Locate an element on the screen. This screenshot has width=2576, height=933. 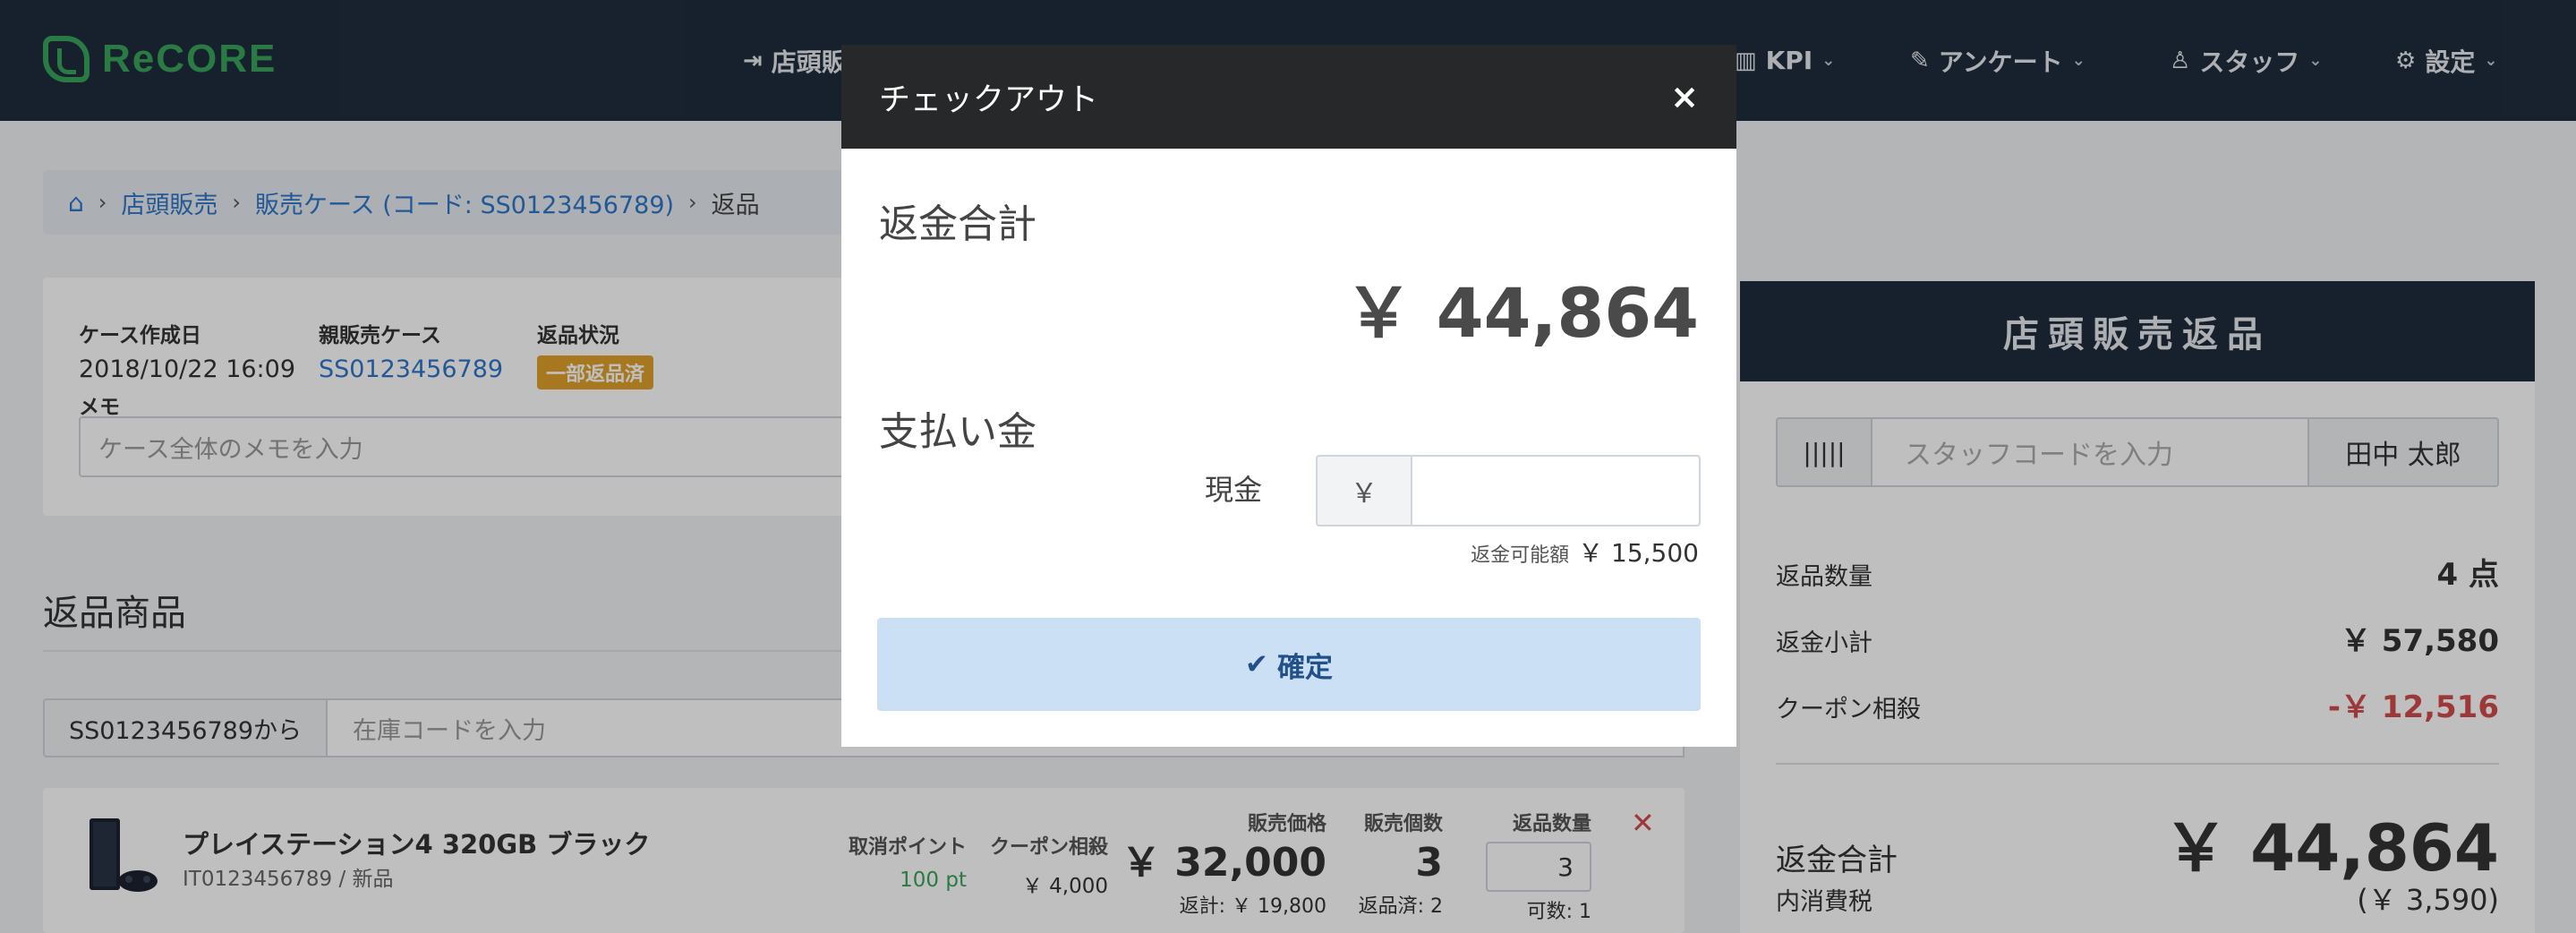
refundable-value: ￥ 15,500 is located at coordinates (1638, 553).